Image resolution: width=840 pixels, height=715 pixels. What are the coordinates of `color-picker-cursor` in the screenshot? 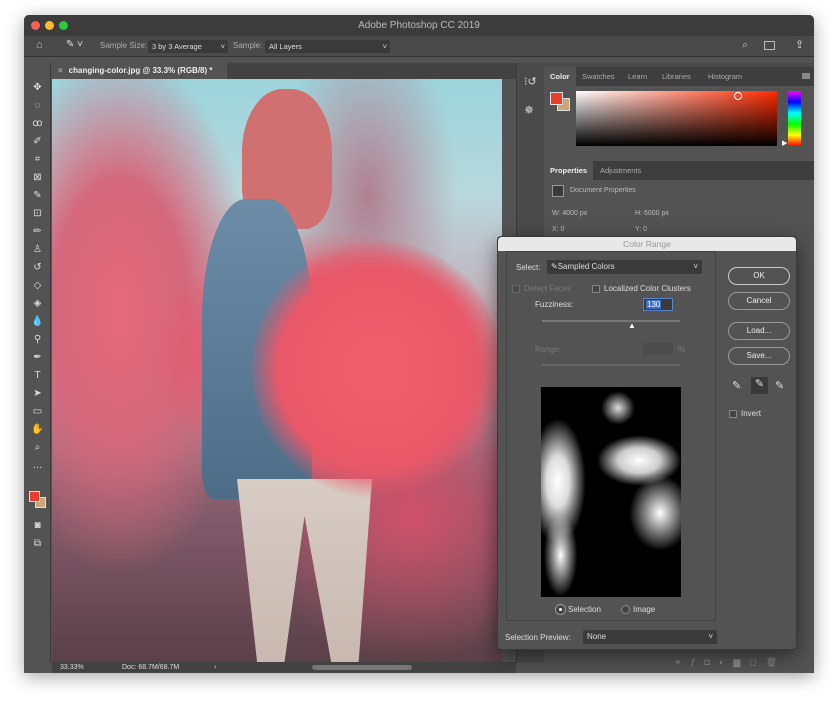 It's located at (738, 96).